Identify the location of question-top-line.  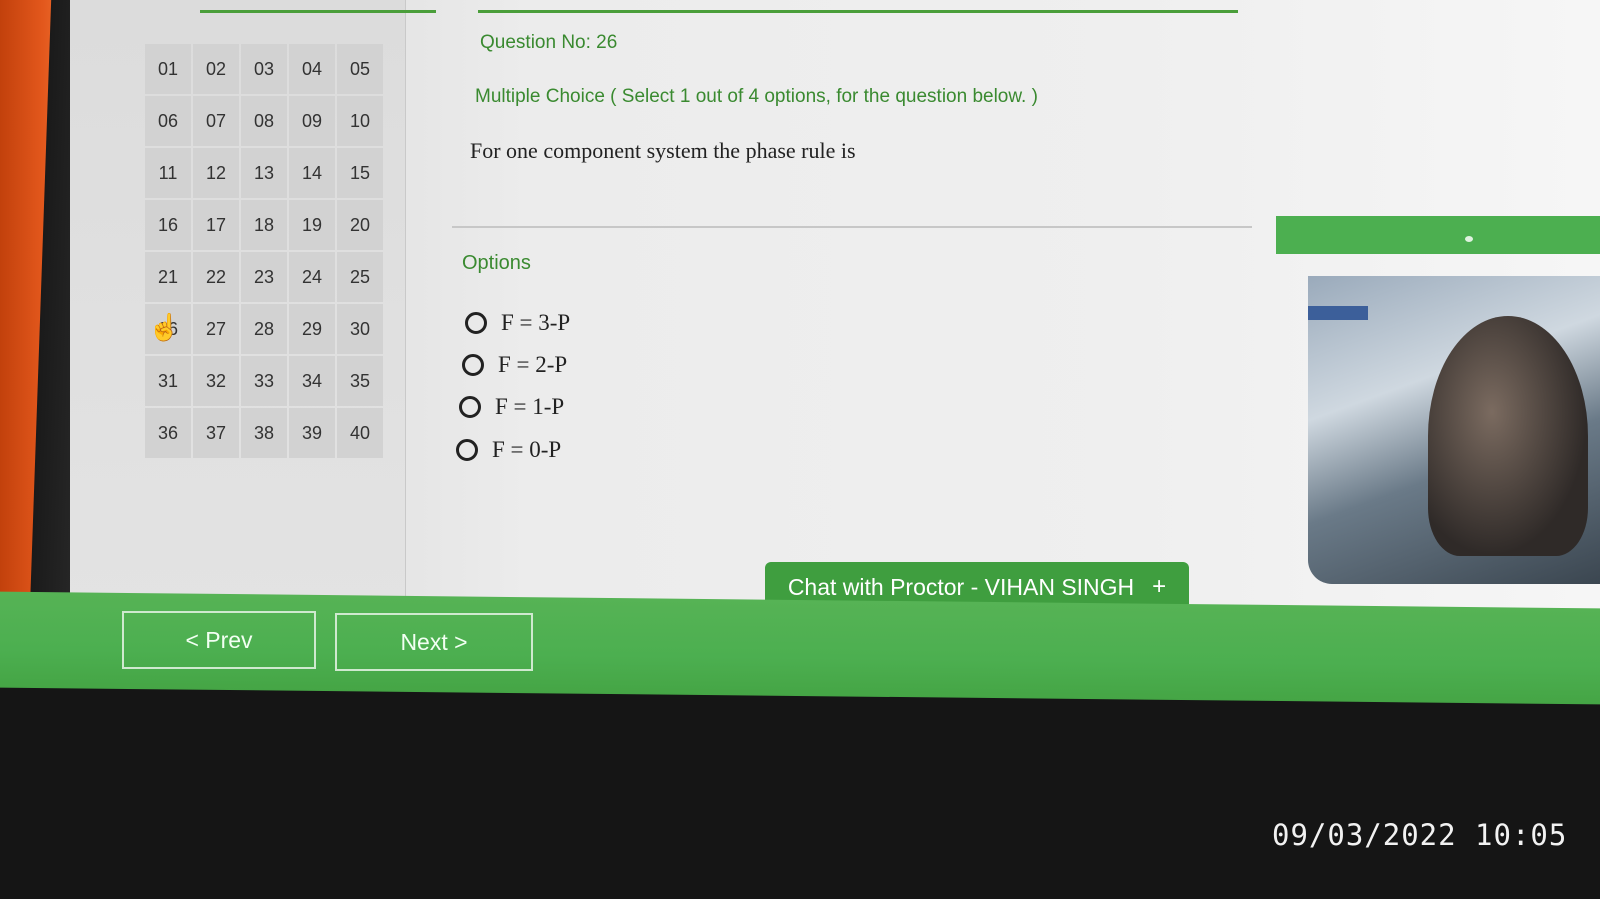
(858, 11).